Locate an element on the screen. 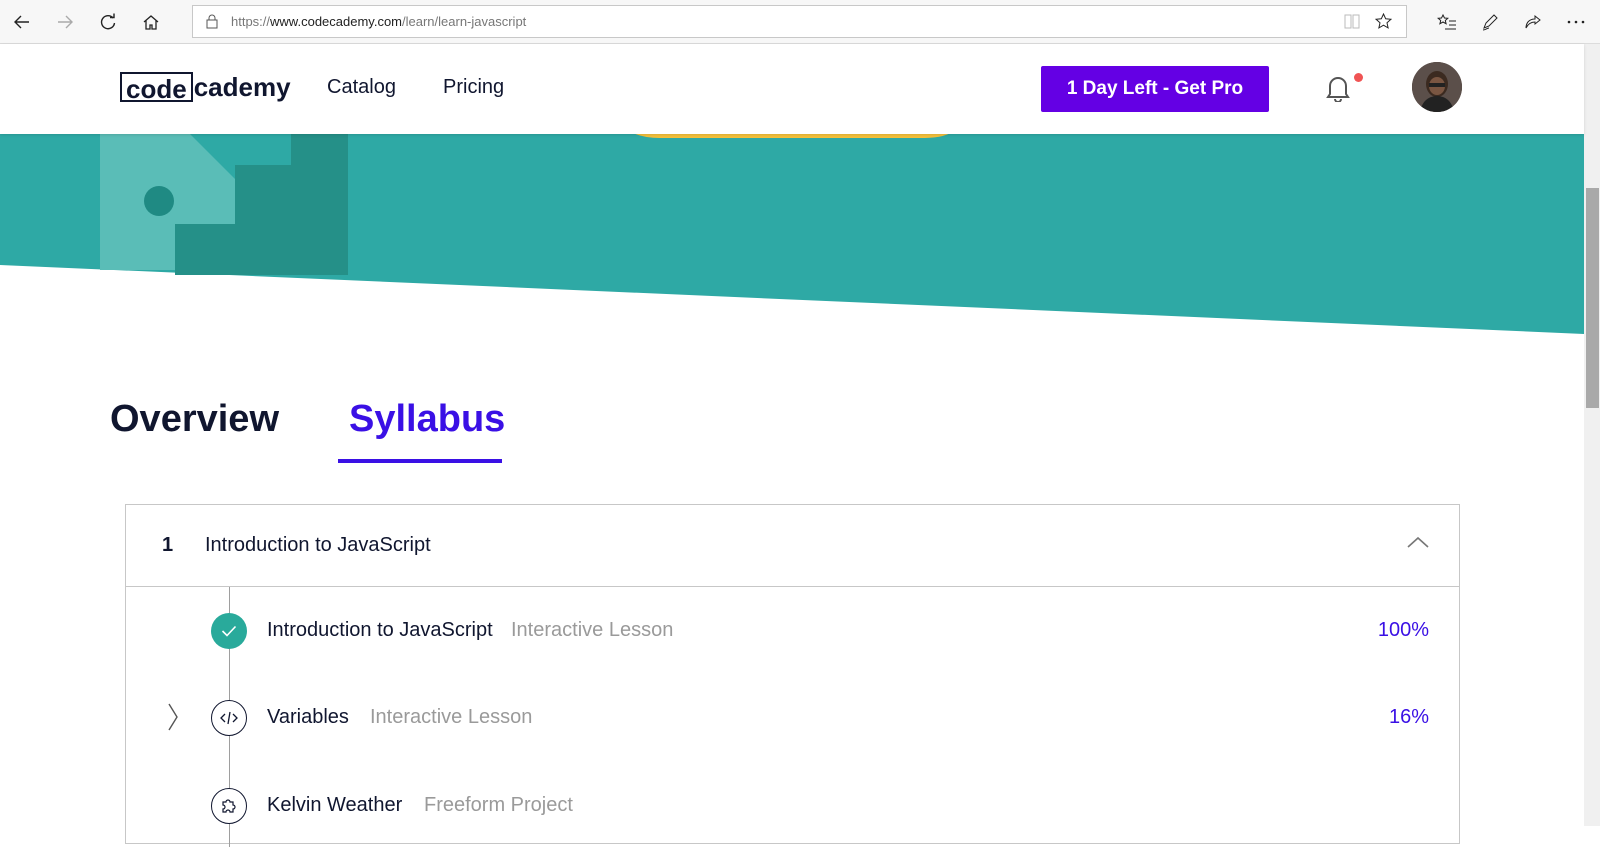  favorites-list-icon is located at coordinates (1446, 21).